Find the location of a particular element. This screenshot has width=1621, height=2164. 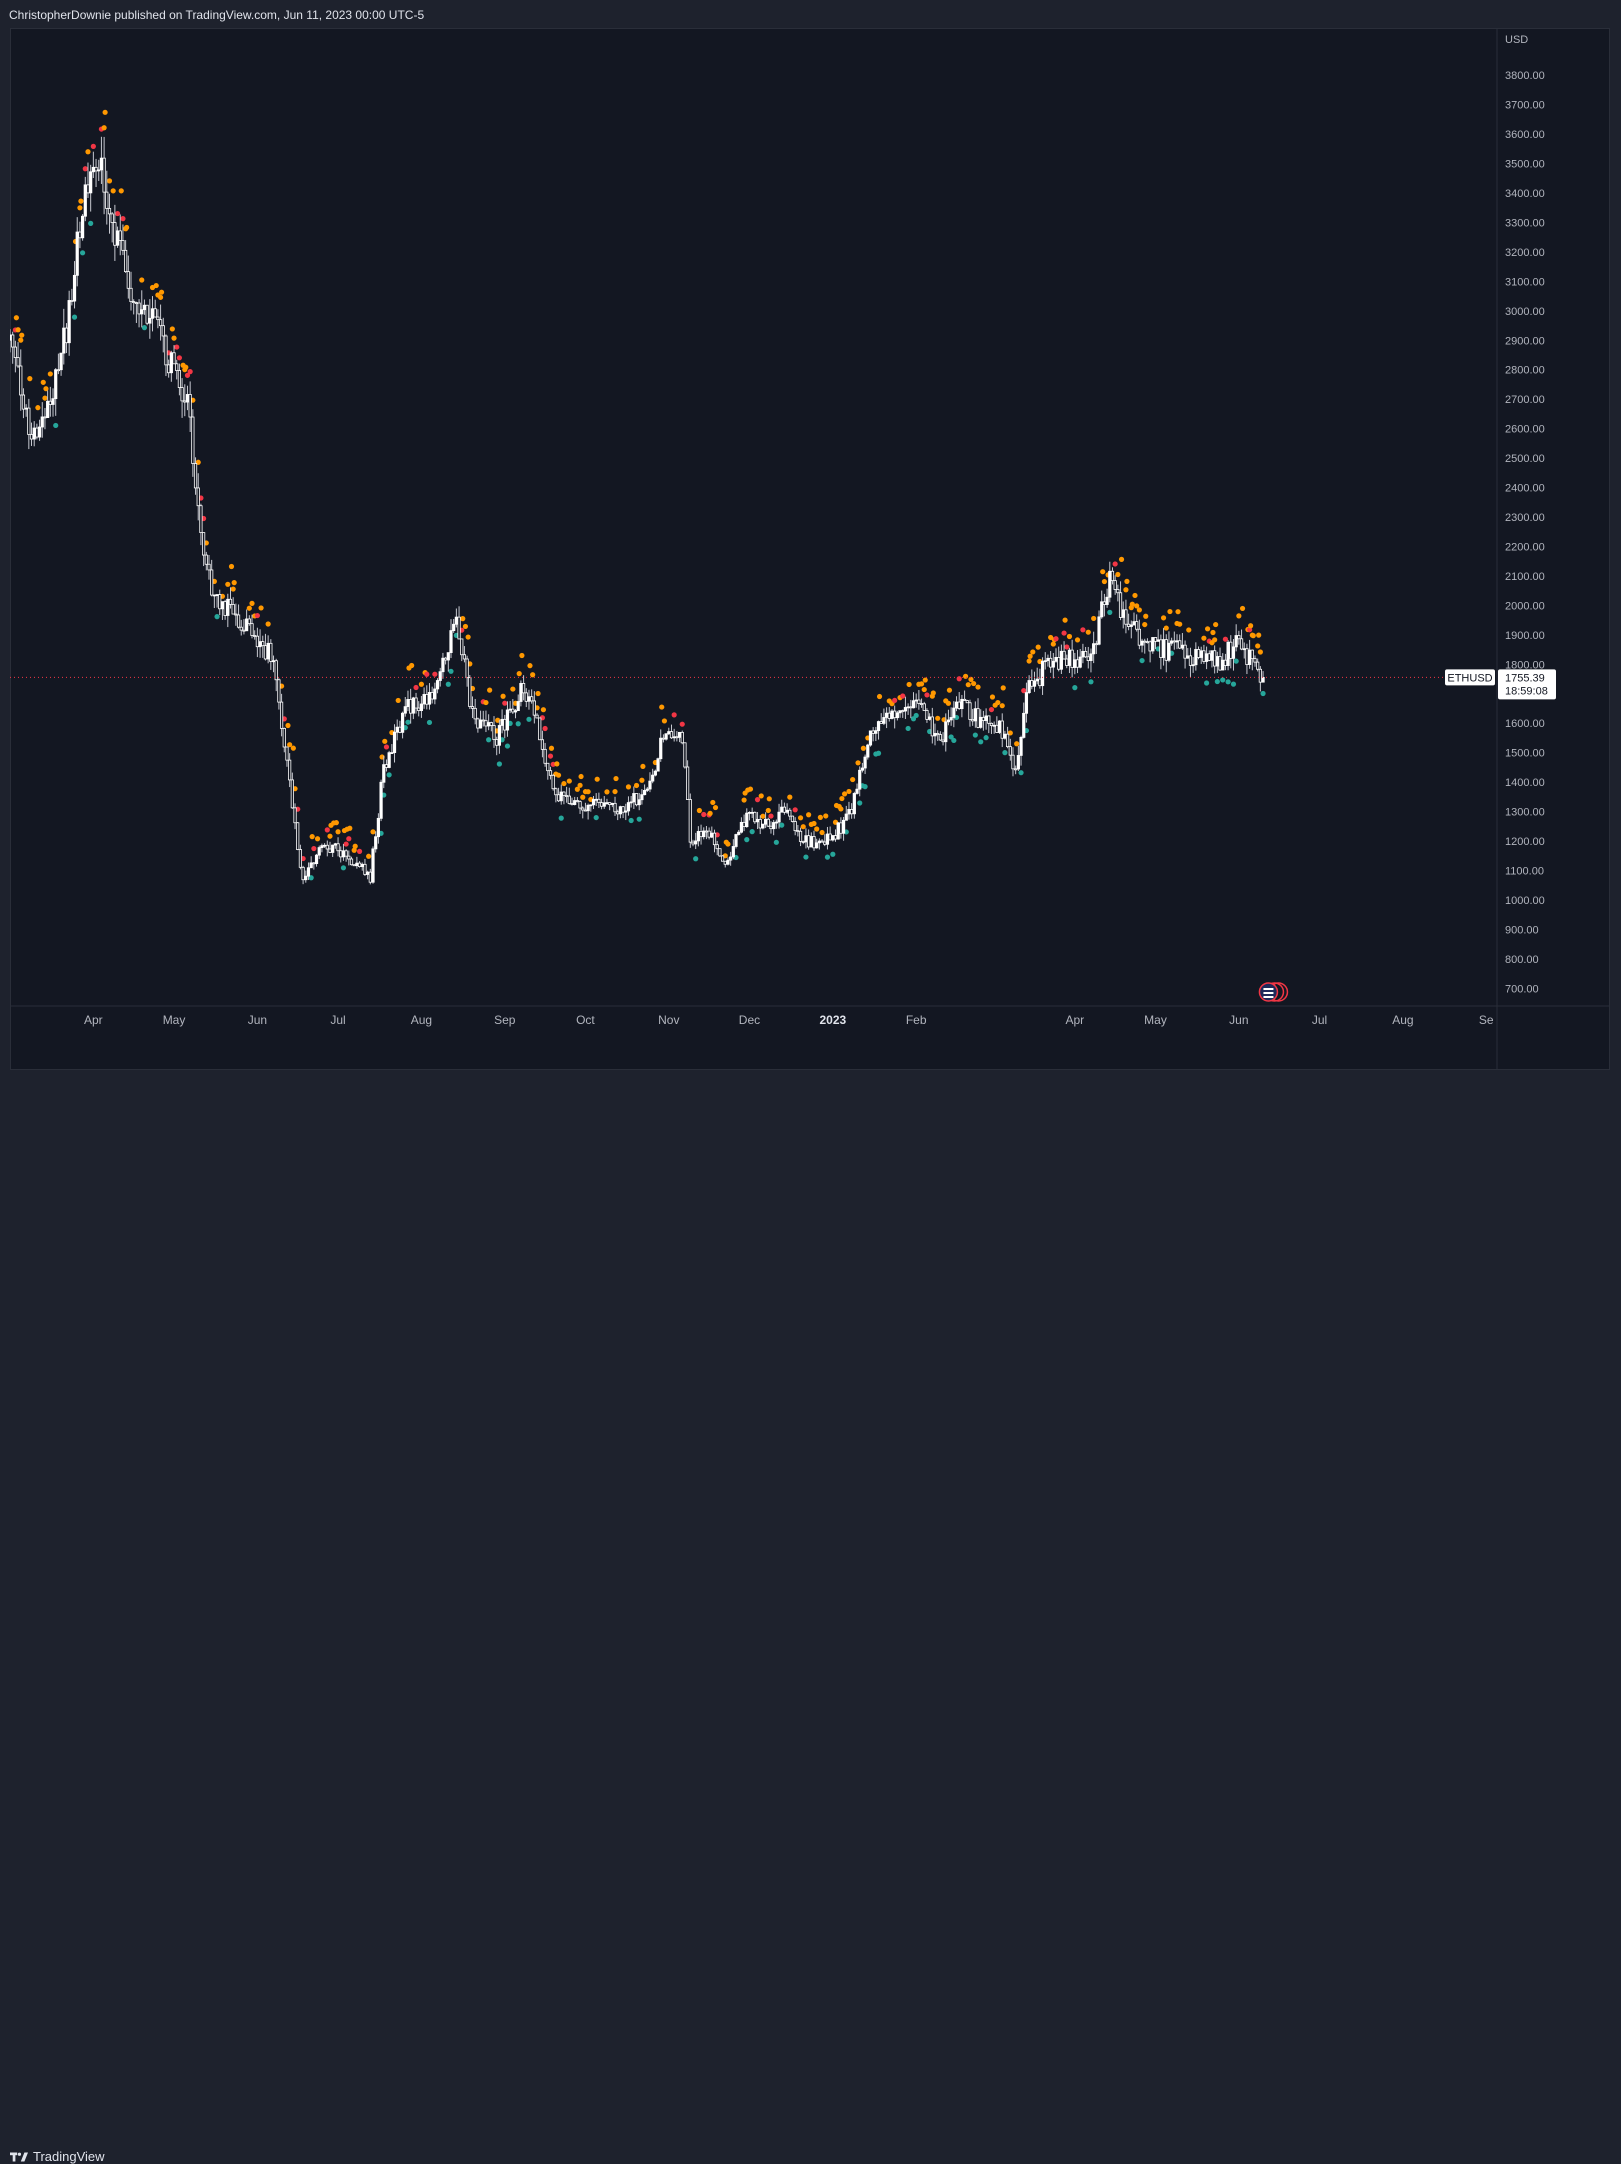

time-tick-label: Jun is located at coordinates (257, 1020).